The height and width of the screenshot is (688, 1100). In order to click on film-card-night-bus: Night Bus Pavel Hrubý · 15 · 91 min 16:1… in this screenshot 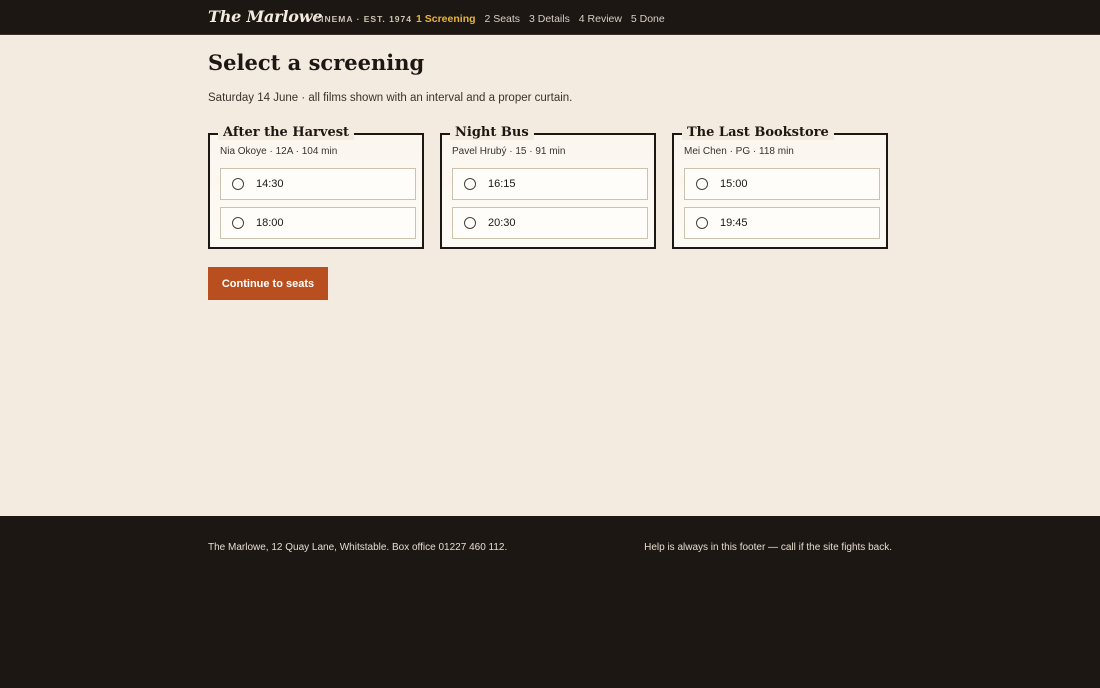, I will do `click(548, 187)`.